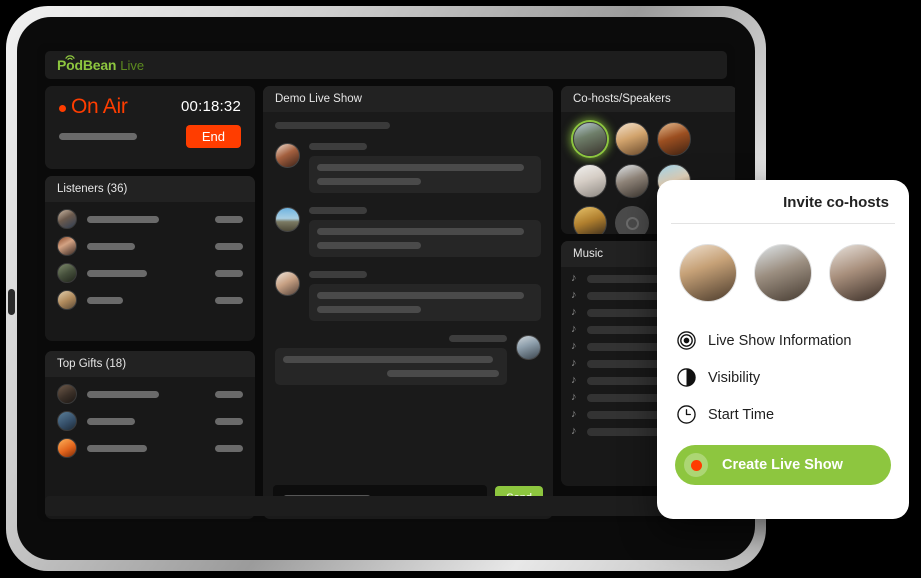 The height and width of the screenshot is (578, 921). I want to click on wifi-arc-icon, so click(69, 57).